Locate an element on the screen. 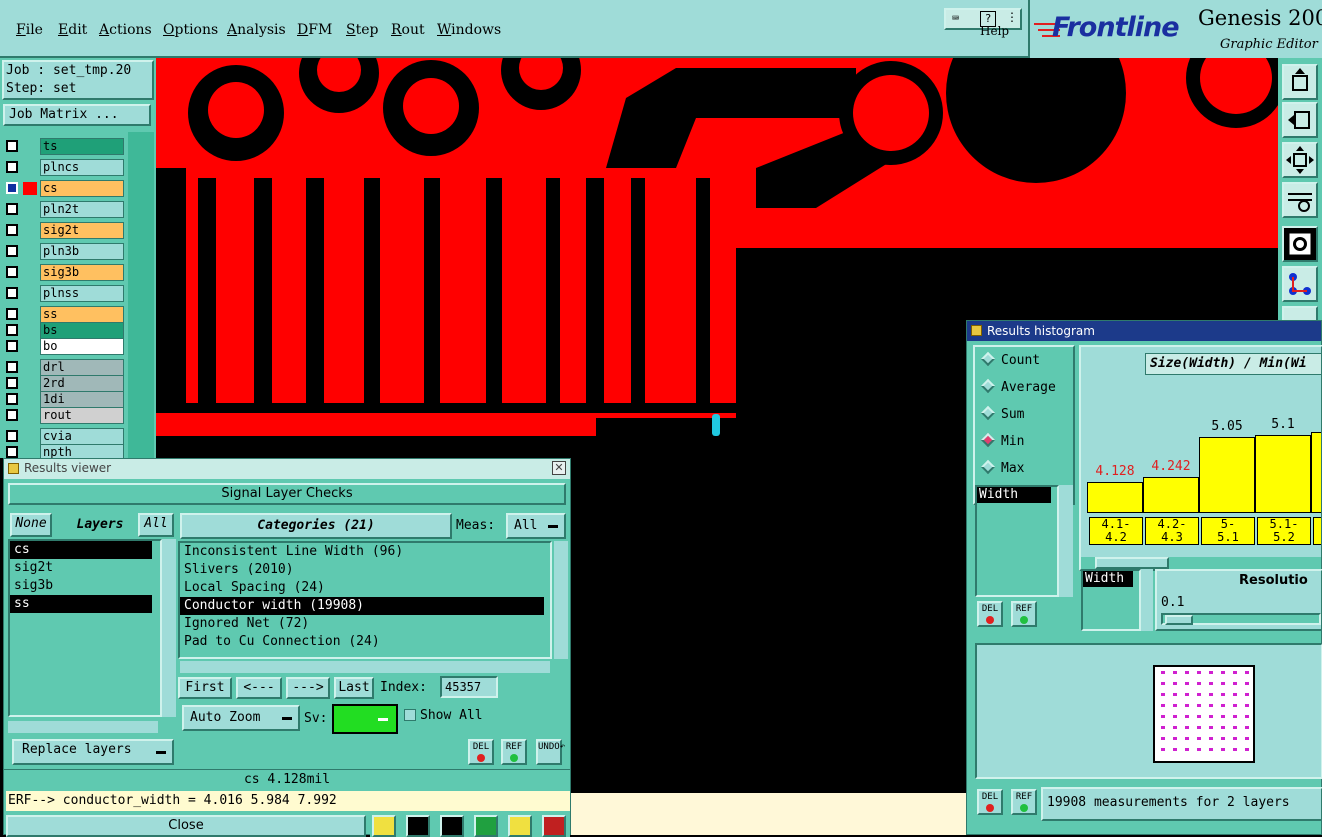 Image resolution: width=1322 pixels, height=837 pixels. layer-row-ts: ts is located at coordinates (65, 146).